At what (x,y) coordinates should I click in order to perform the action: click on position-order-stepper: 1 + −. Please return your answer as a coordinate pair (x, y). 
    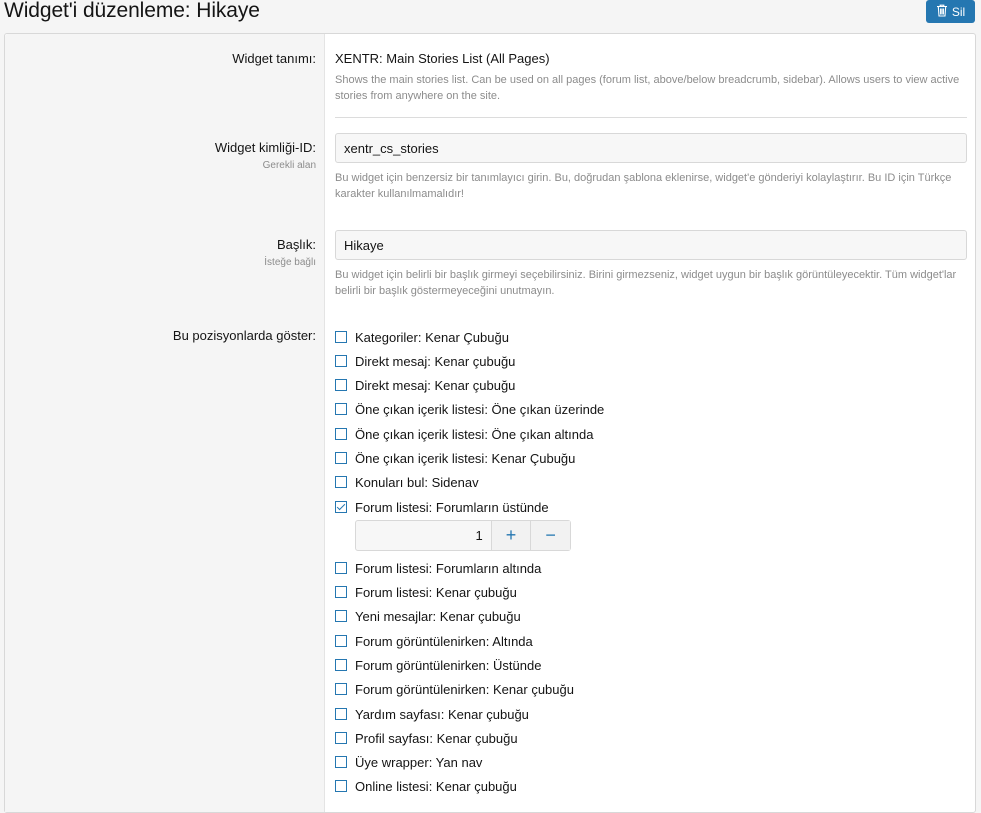
    Looking at the image, I should click on (463, 535).